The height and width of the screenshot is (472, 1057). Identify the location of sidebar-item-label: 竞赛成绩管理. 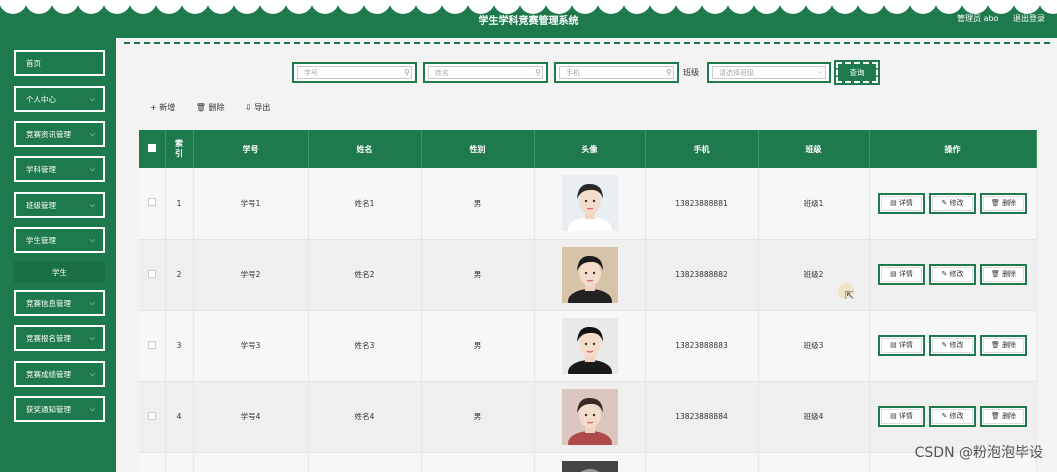
(48, 374).